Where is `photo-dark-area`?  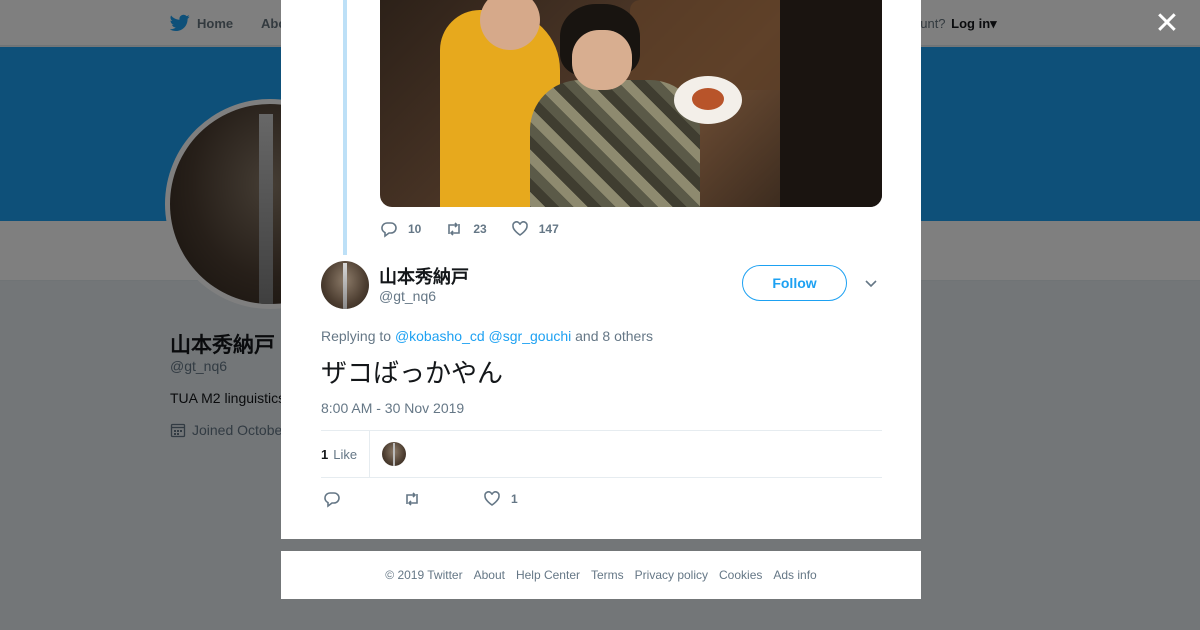
photo-dark-area is located at coordinates (831, 103).